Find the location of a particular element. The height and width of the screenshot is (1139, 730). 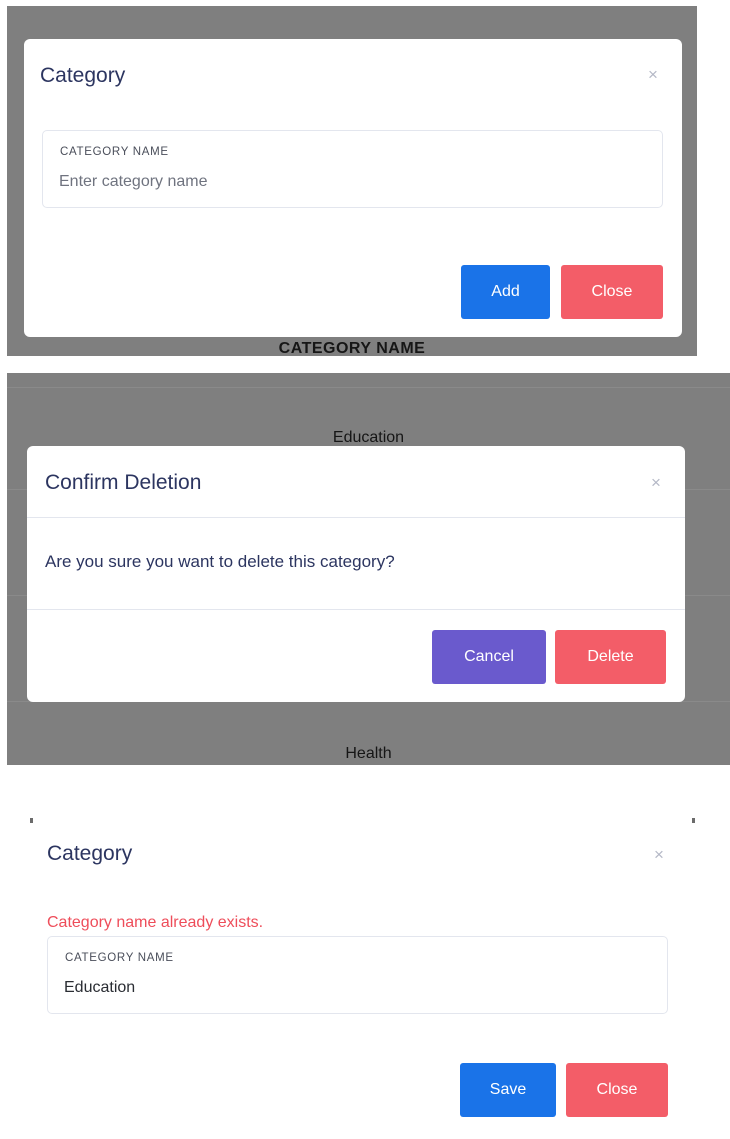

modal-corner-top-left is located at coordinates (31, 820).